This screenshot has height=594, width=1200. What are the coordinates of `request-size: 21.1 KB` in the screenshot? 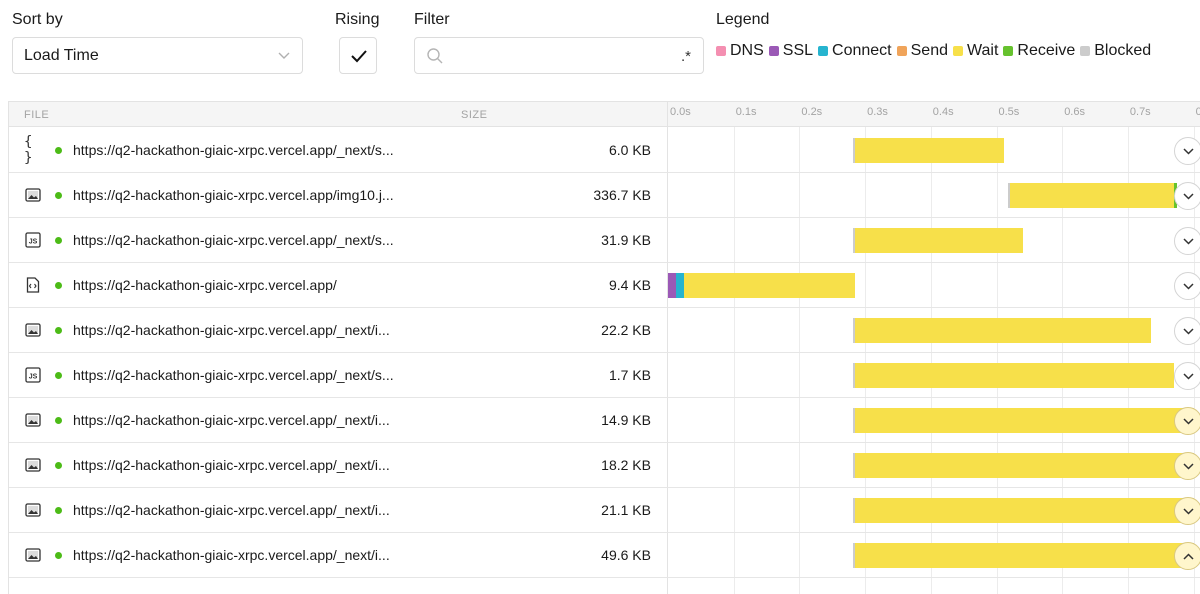 It's located at (626, 510).